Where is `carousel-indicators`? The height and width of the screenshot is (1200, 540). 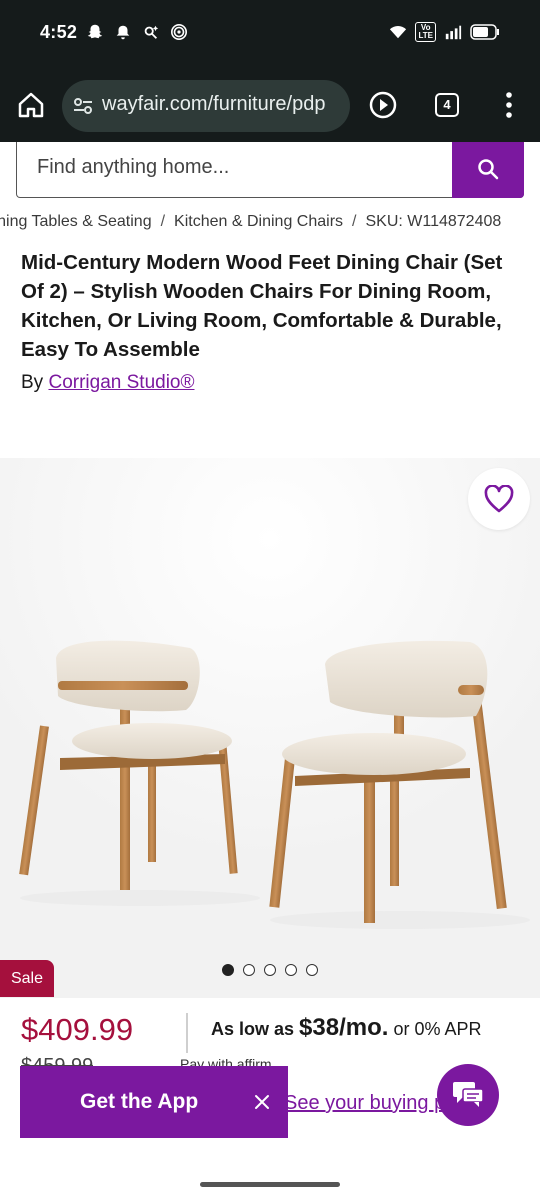 carousel-indicators is located at coordinates (270, 970).